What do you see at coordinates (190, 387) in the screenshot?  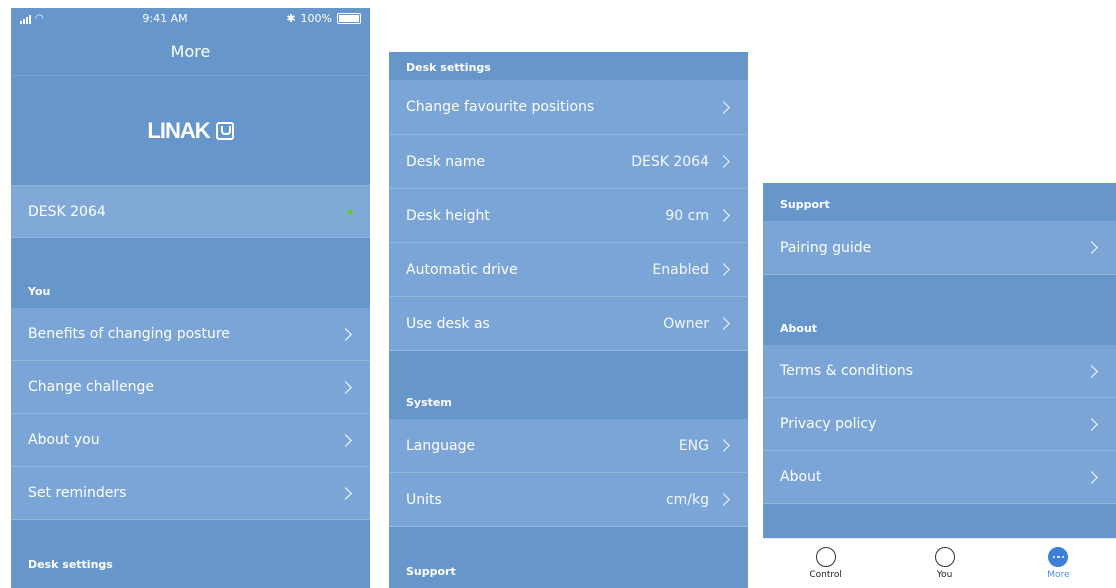 I see `list-item-you: Change challenge` at bounding box center [190, 387].